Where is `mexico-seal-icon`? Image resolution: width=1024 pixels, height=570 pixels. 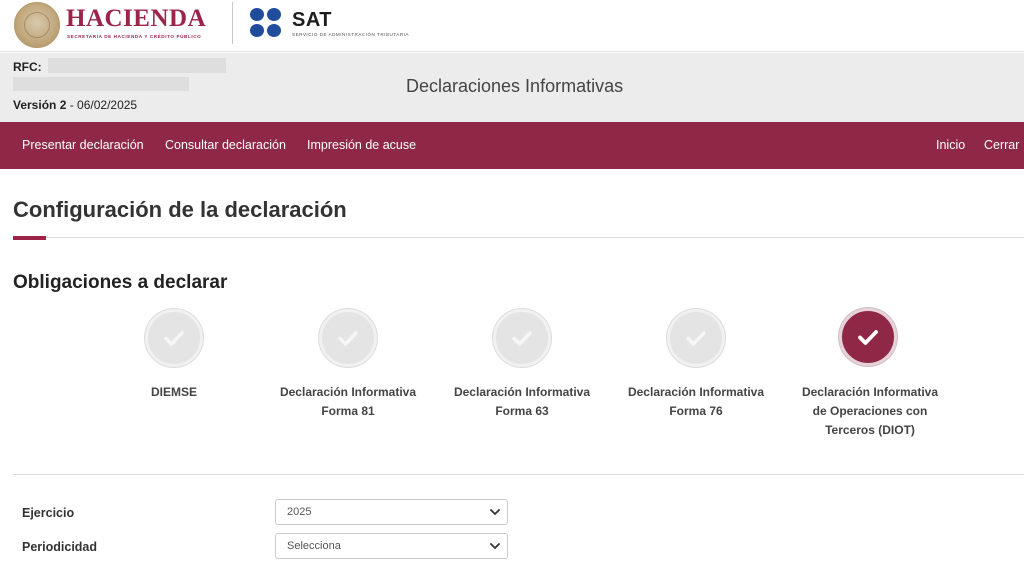
mexico-seal-icon is located at coordinates (37, 25).